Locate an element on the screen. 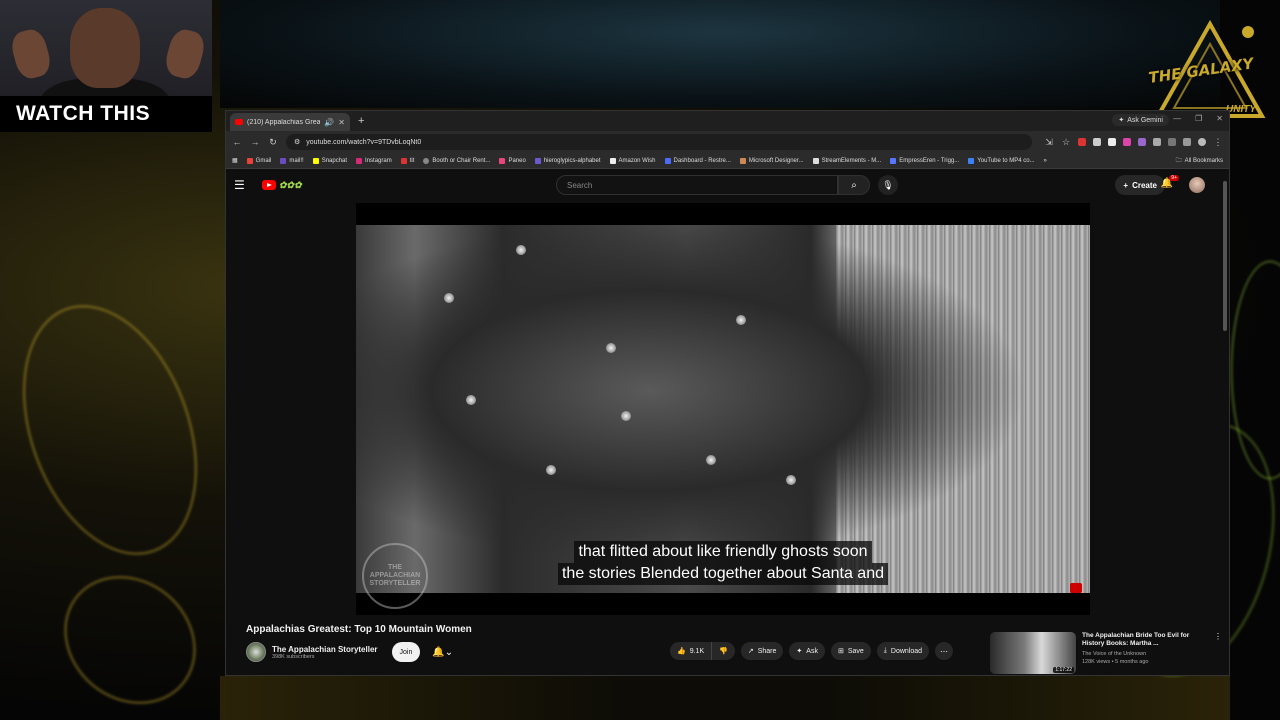 This screenshot has width=1280, height=720. profile-icon is located at coordinates (1202, 142).